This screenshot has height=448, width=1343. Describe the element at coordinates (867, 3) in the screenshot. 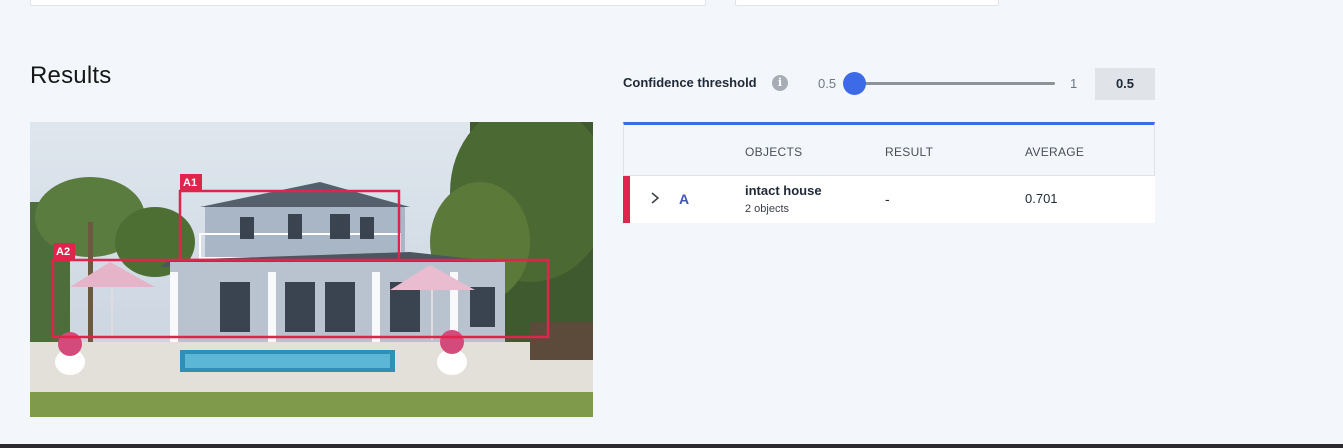

I see `top-input-right` at that location.